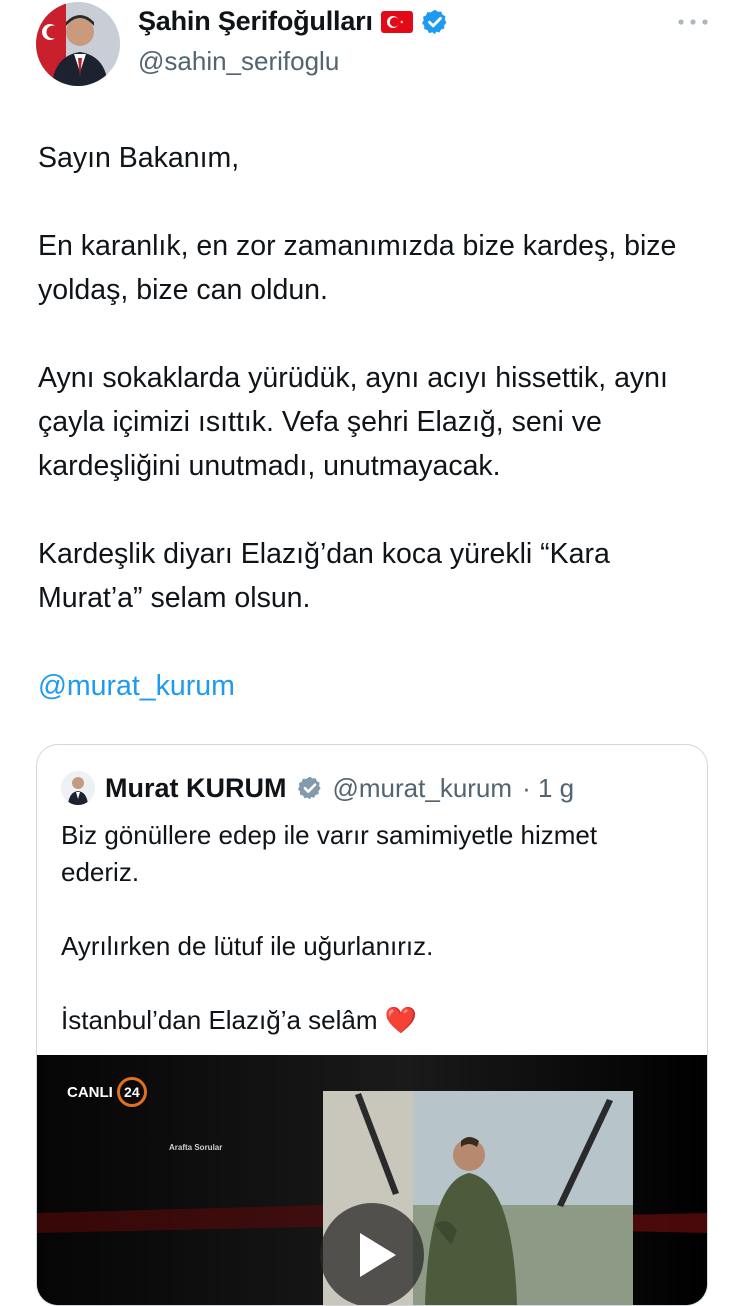  I want to click on gray-verified-badge-icon, so click(309, 788).